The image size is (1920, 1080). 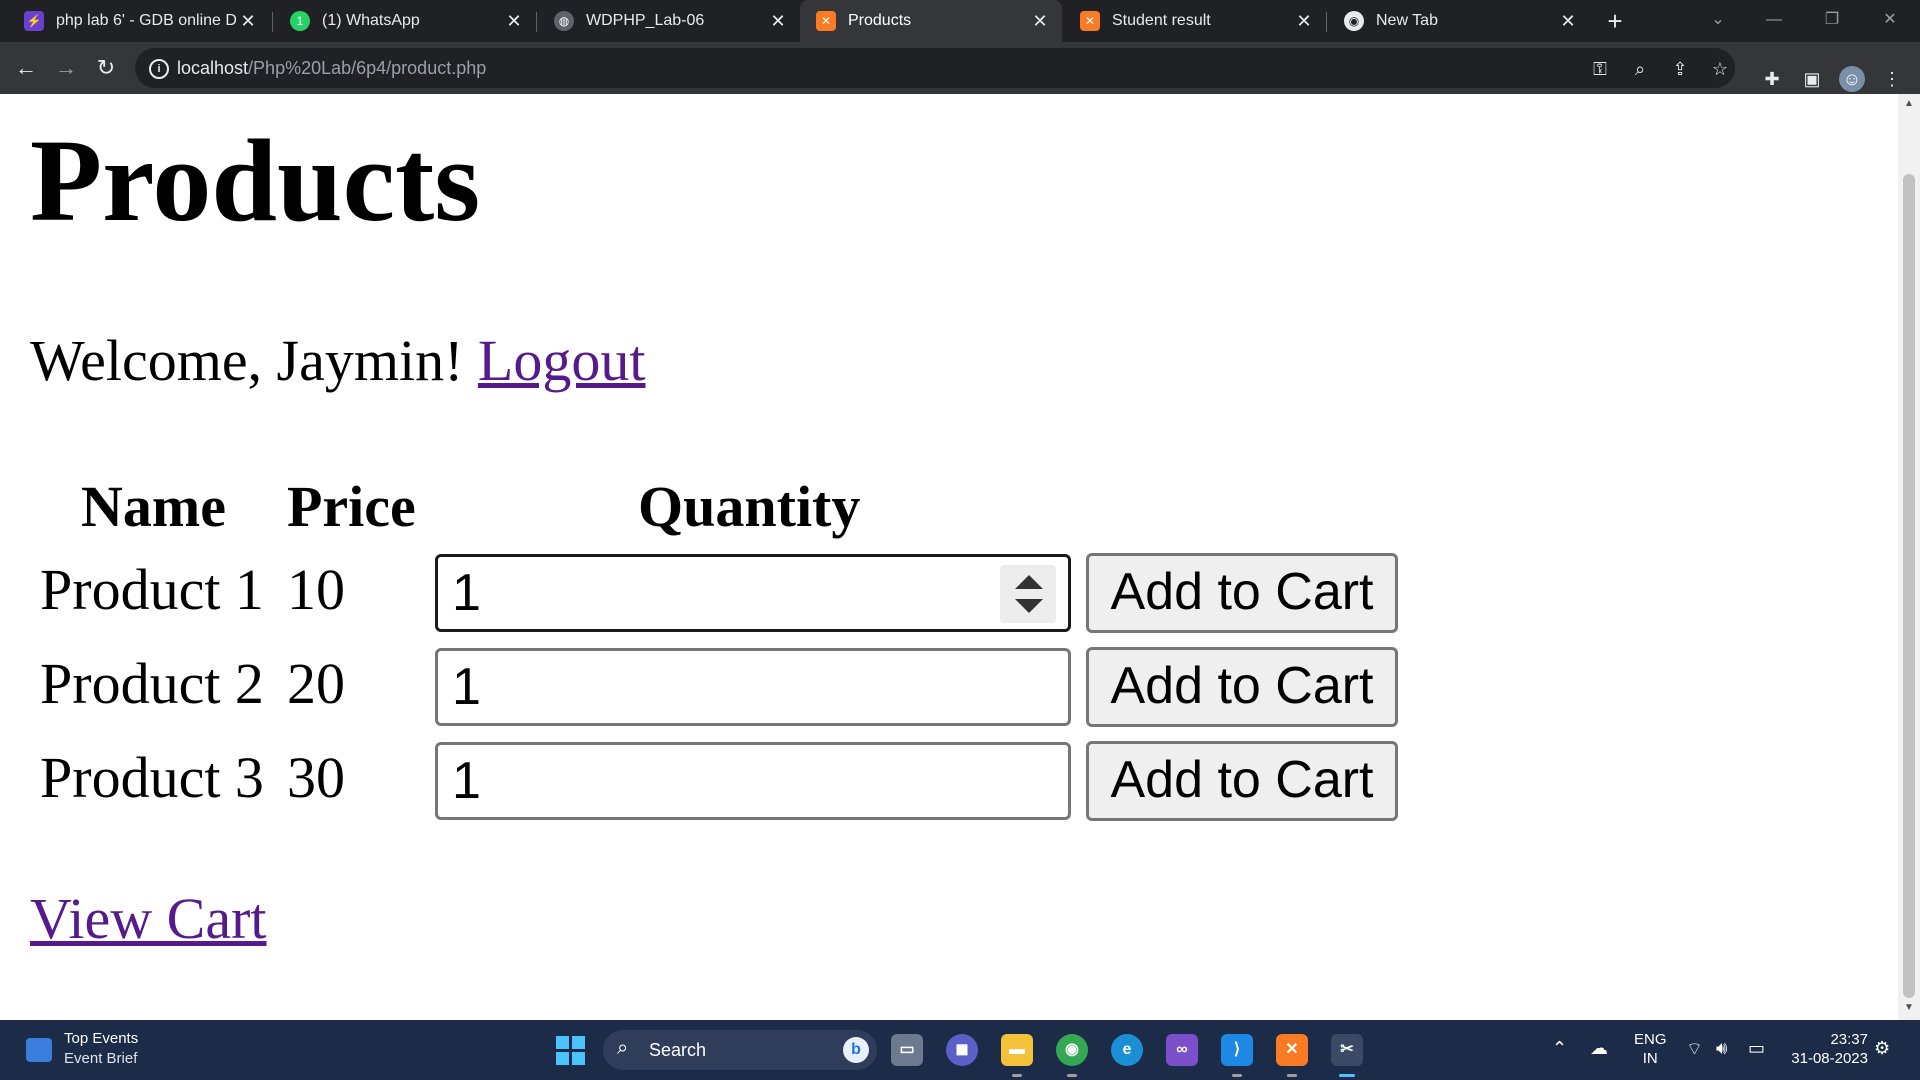 I want to click on file-explorer-icon: ▬, so click(x=1017, y=1050).